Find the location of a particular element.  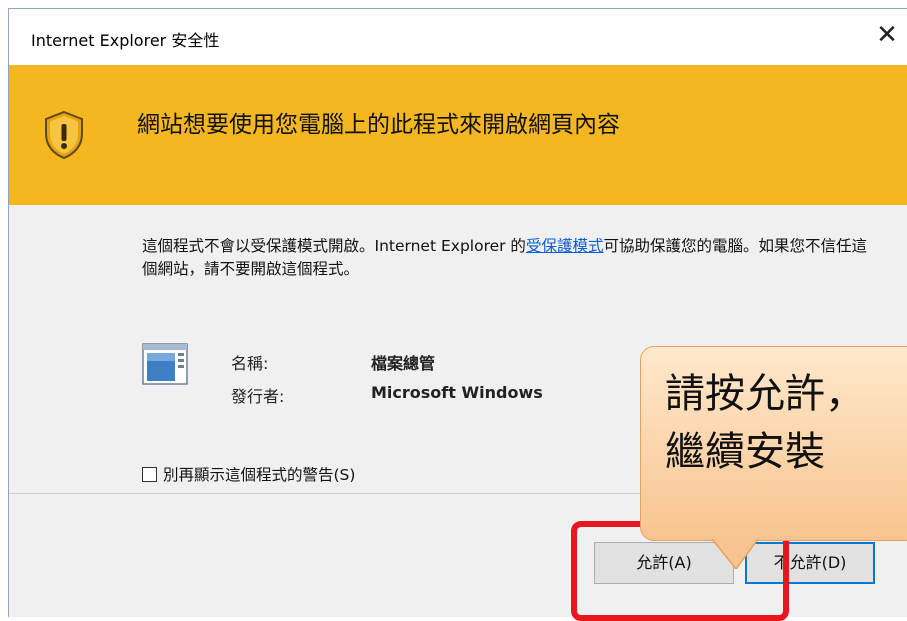

publisher-value: Microsoft Windows is located at coordinates (457, 392).